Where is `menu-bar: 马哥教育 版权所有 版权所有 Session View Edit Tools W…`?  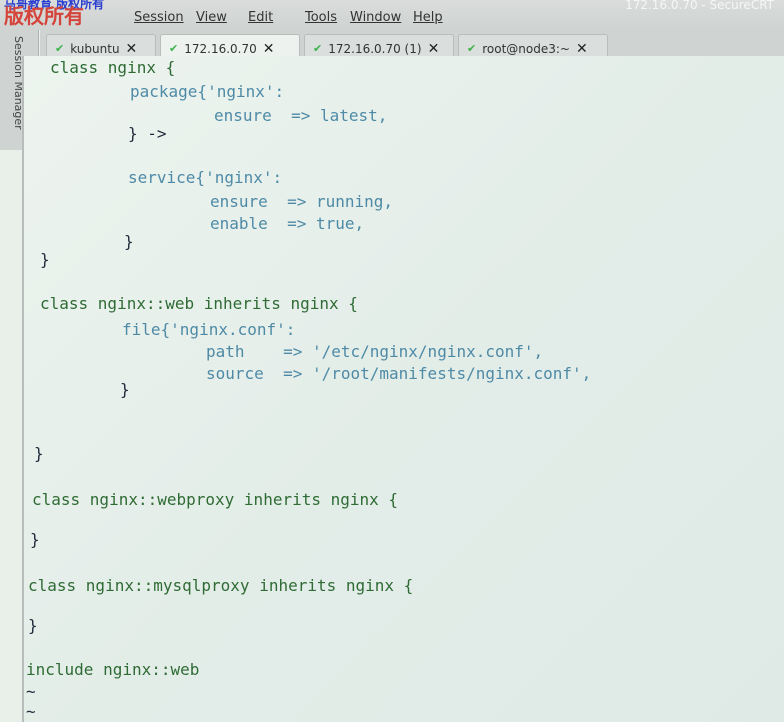
menu-bar: 马哥教育 版权所有 版权所有 Session View Edit Tools W… is located at coordinates (392, 15).